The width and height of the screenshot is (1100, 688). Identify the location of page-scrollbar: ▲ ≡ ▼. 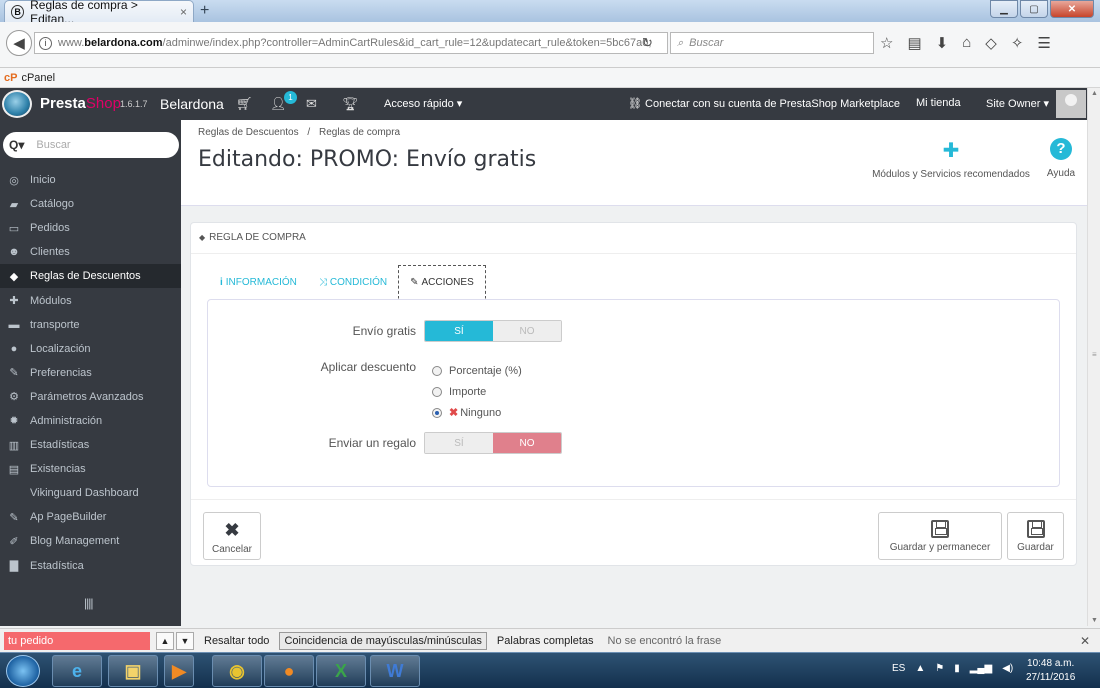
(1093, 357).